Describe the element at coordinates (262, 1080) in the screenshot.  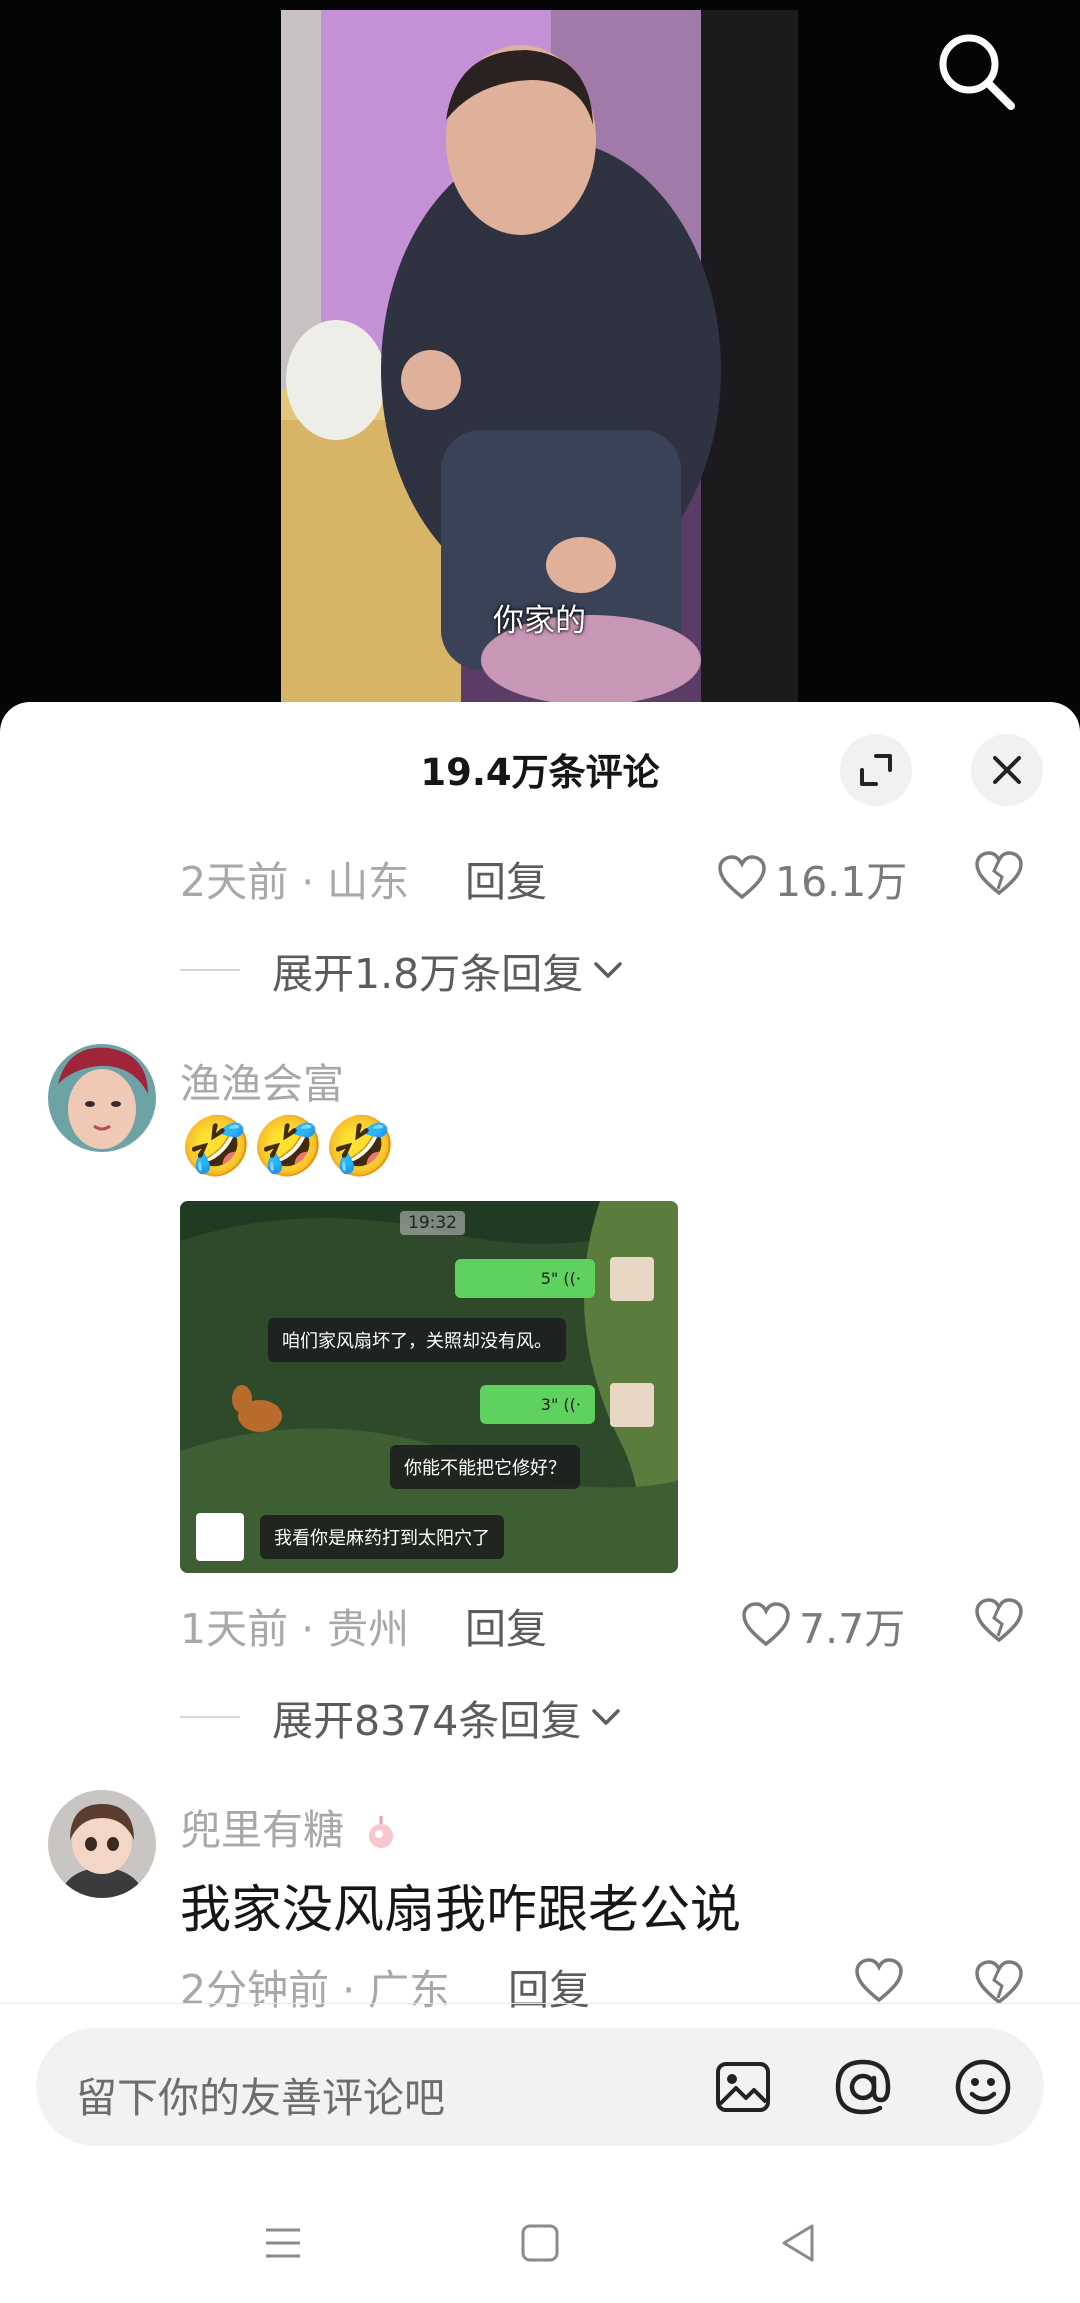
I see `username: 渔渔会富` at that location.